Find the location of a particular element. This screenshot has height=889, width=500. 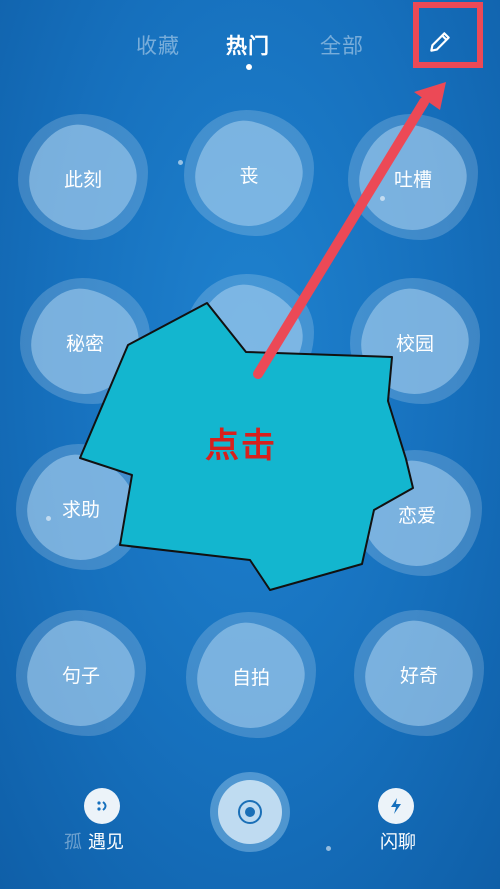

topic-bubble: 丧 is located at coordinates (249, 174).